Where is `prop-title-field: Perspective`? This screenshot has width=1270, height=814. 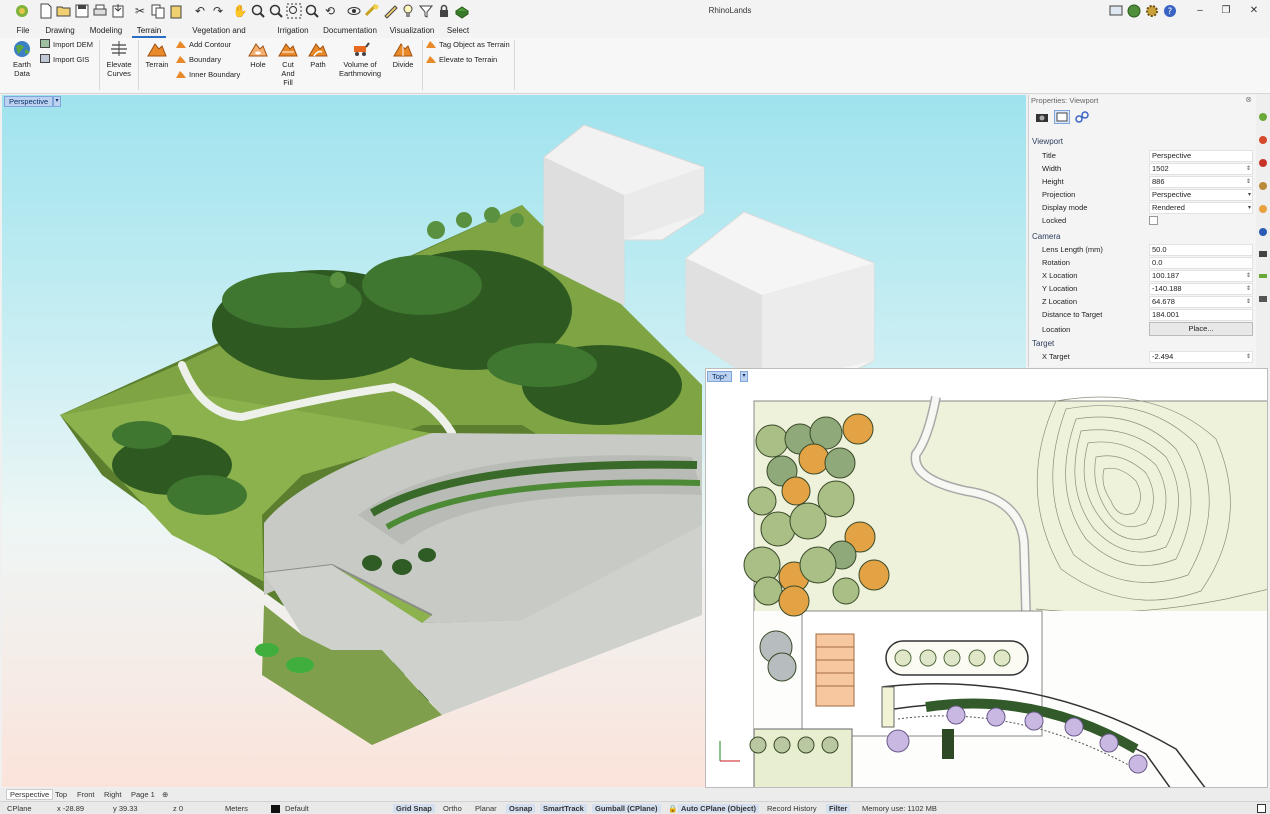 prop-title-field: Perspective is located at coordinates (1201, 156).